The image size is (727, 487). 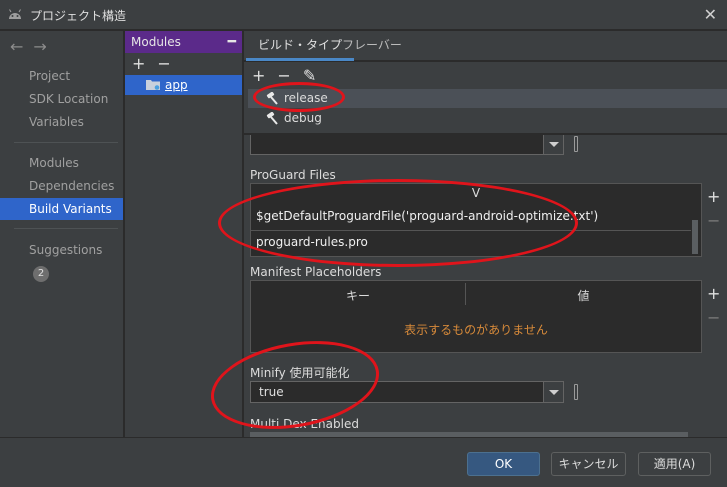 I want to click on nav-item-sdk-location: SDK Location, so click(x=61, y=99).